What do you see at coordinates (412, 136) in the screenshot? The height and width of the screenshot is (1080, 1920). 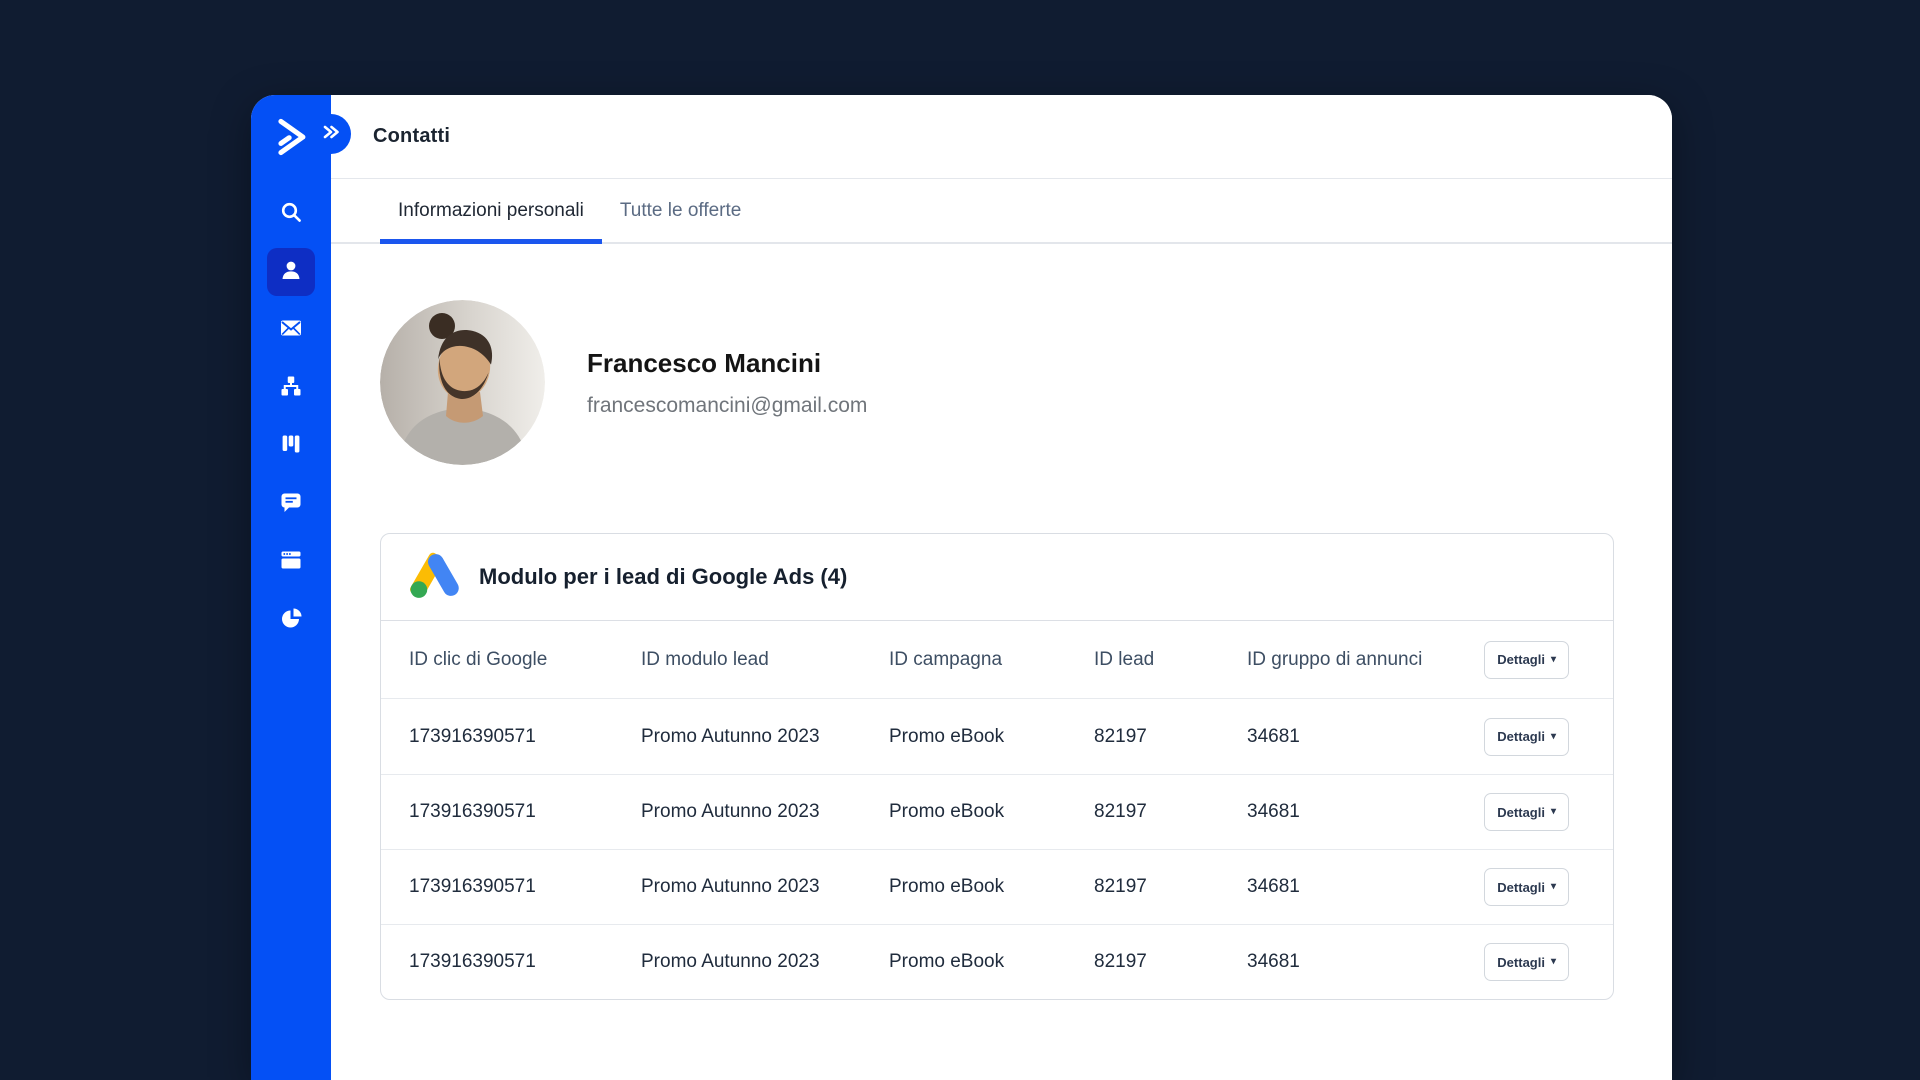 I see `page-title: Contatti` at bounding box center [412, 136].